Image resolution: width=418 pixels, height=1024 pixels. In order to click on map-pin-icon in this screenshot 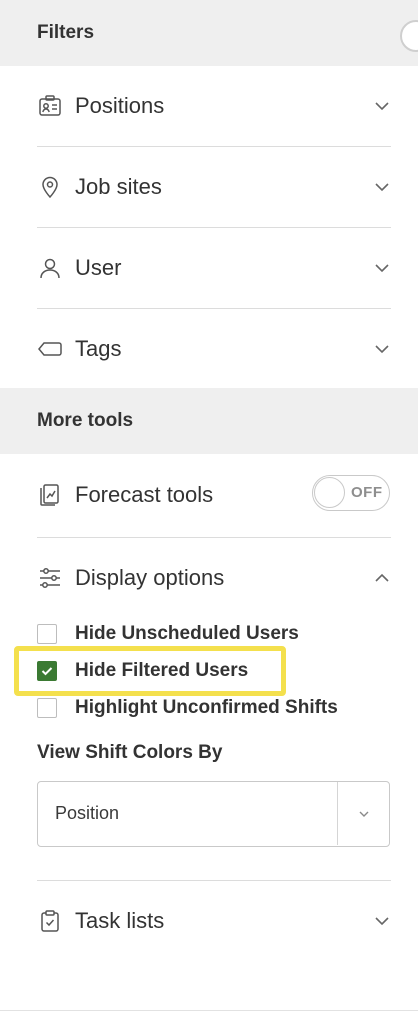, I will do `click(50, 187)`.